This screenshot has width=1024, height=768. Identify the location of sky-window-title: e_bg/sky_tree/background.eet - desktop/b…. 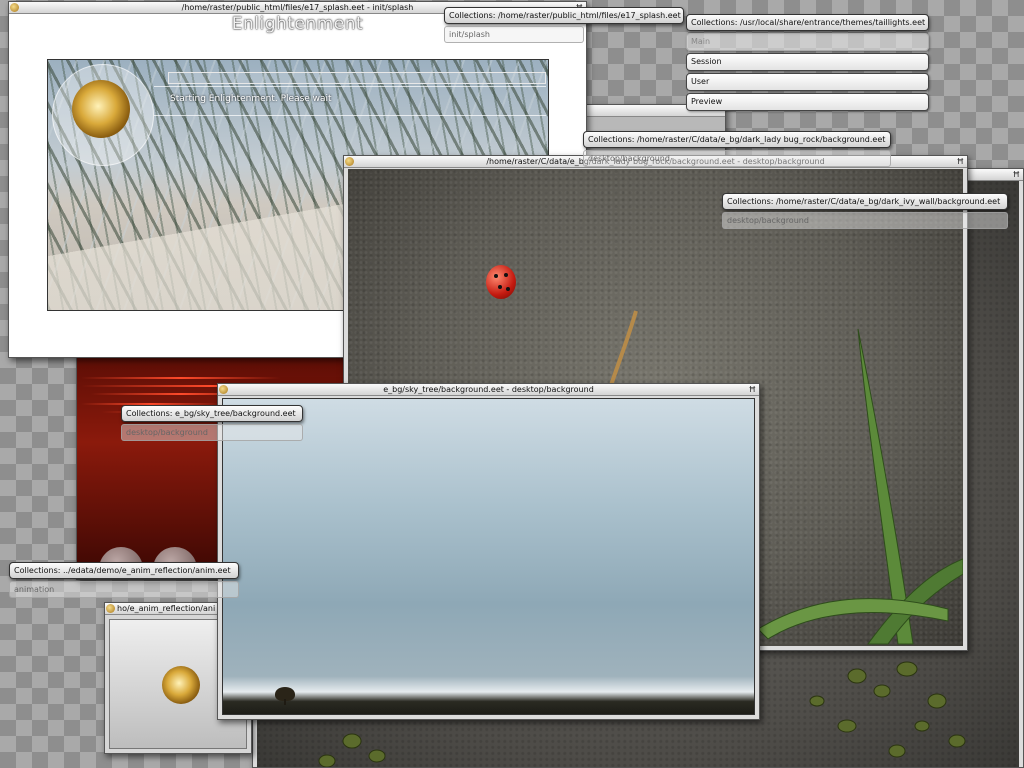
(488, 389).